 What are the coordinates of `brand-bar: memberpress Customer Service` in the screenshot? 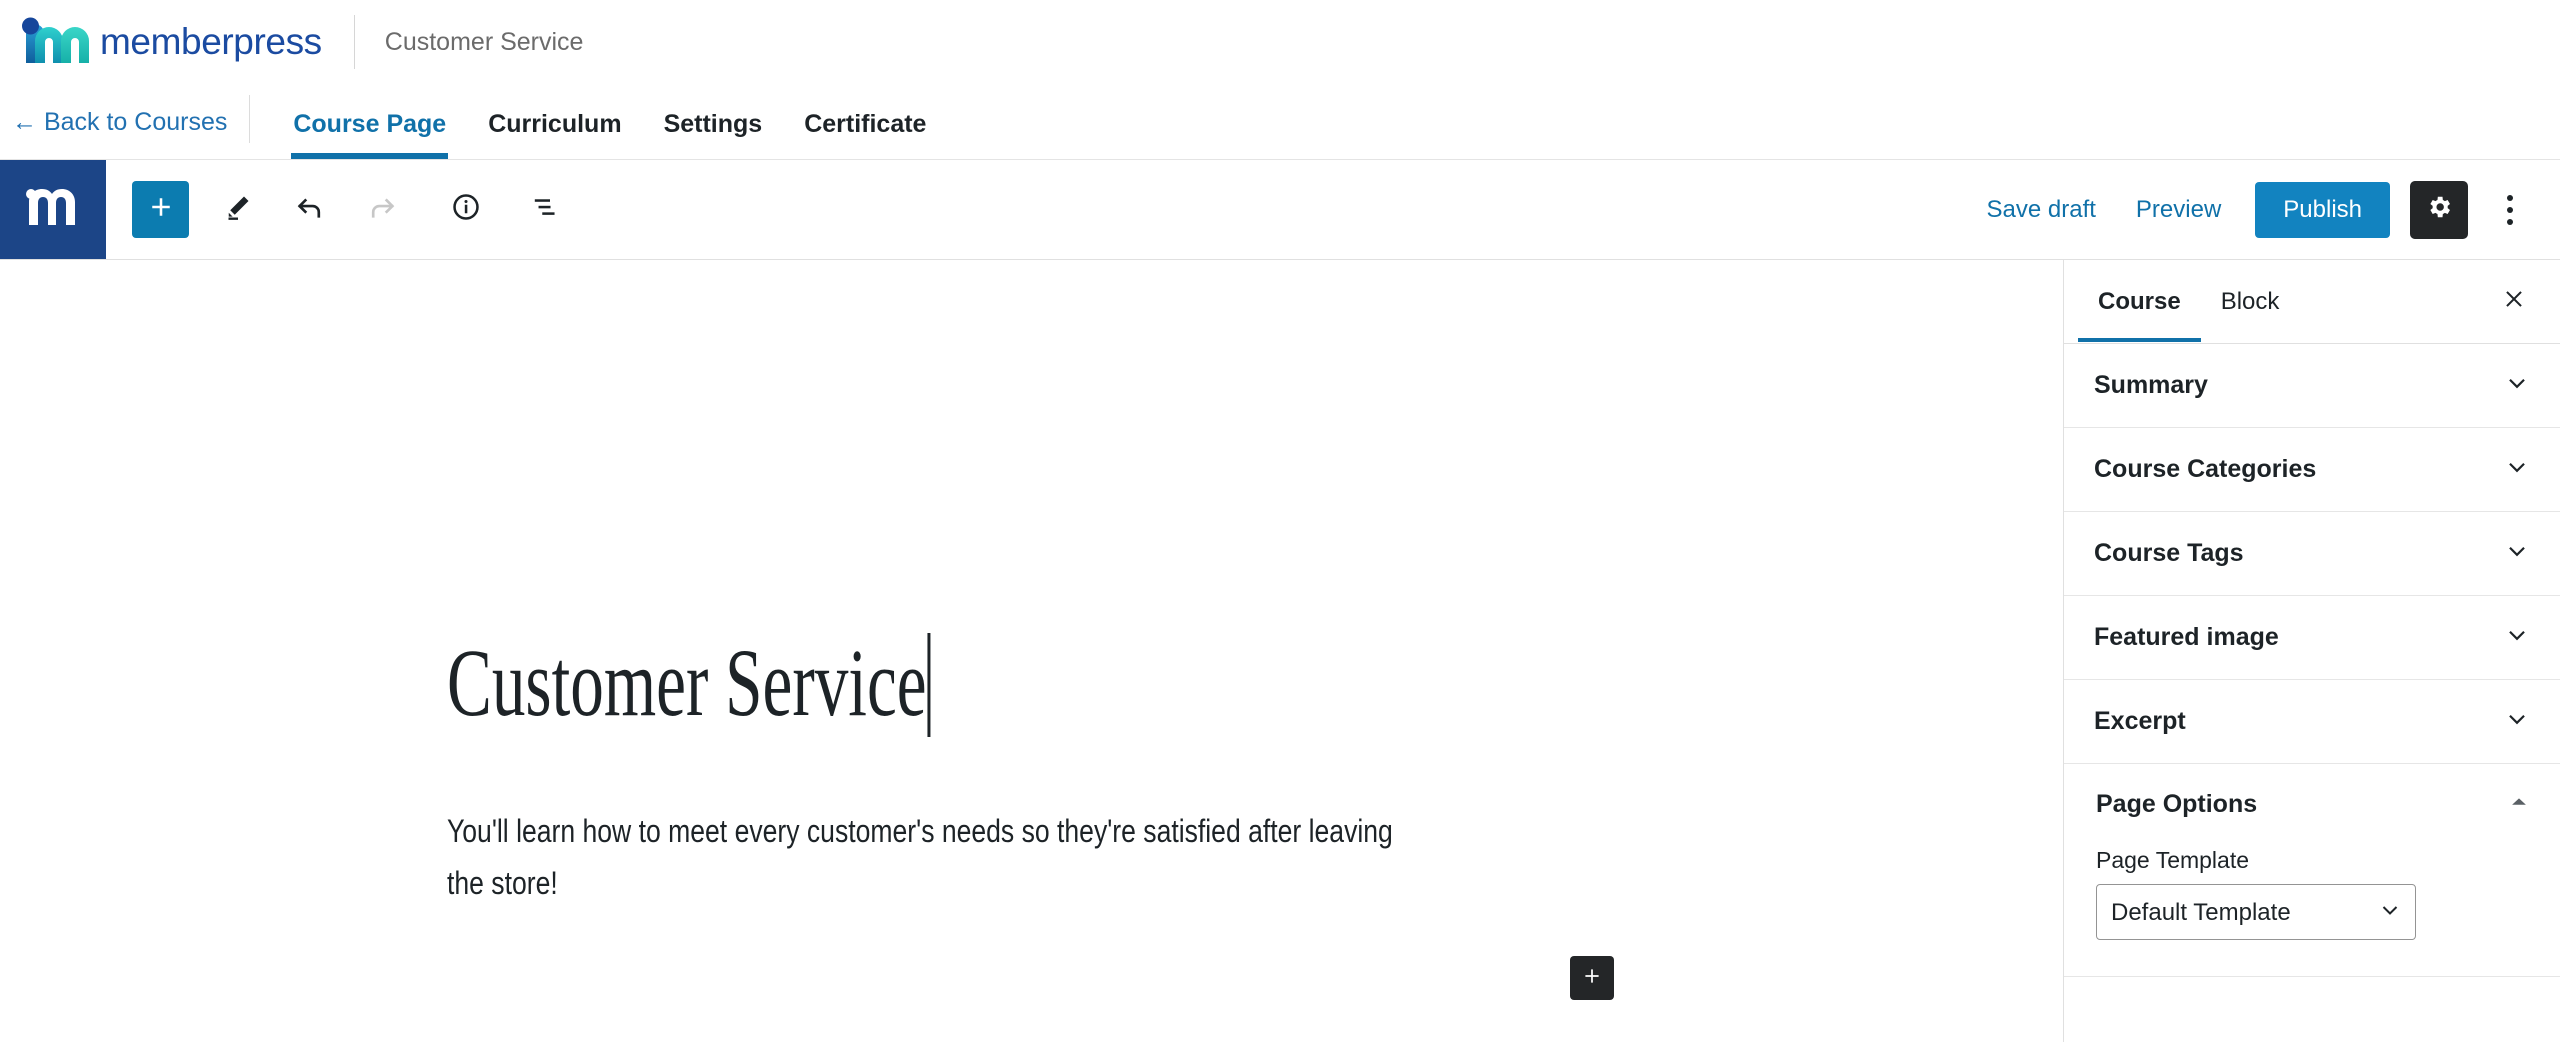 It's located at (1280, 42).